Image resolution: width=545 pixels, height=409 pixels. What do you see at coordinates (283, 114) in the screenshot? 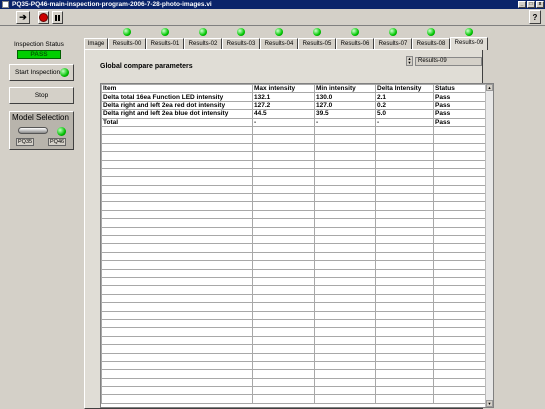
I see `table-cell: 44.5` at bounding box center [283, 114].